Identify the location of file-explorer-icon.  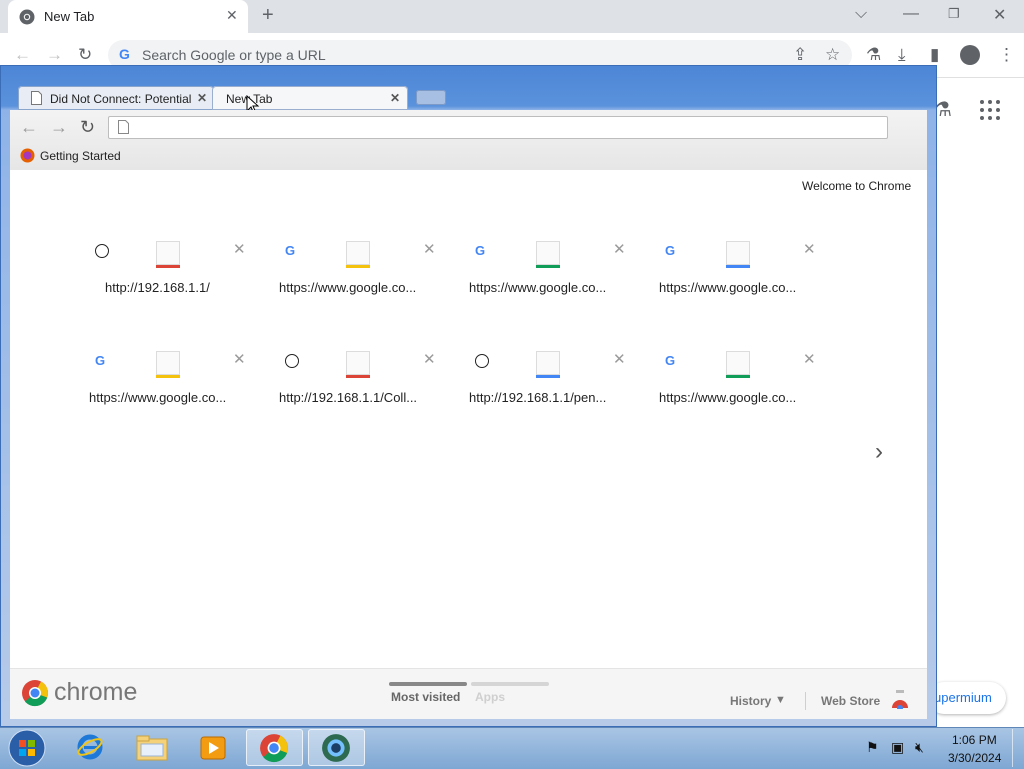
(152, 748).